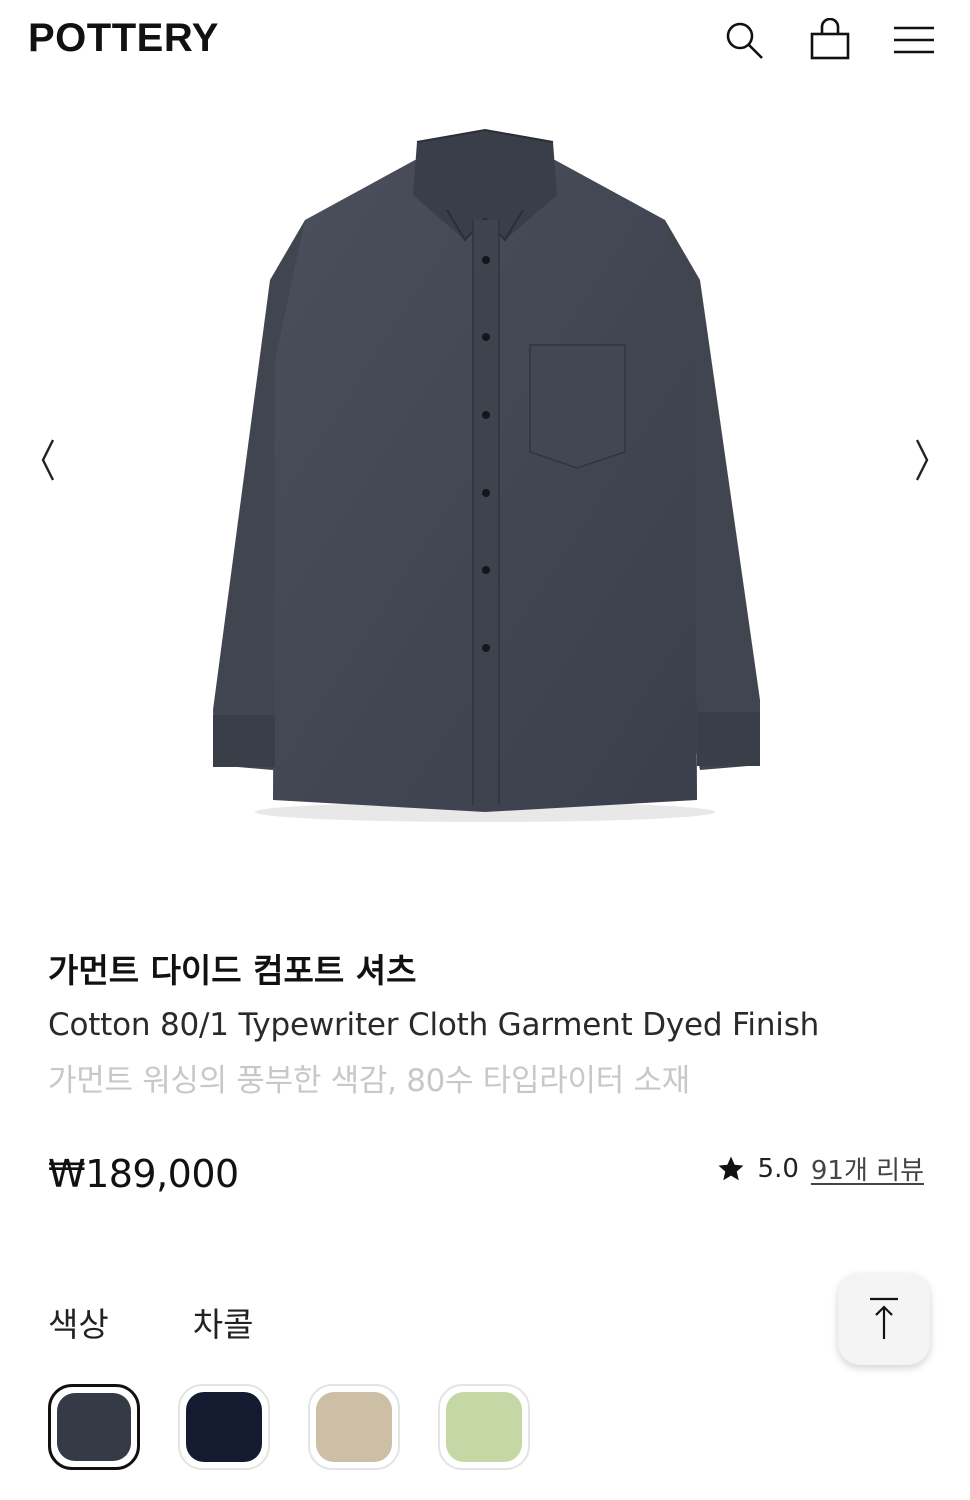  Describe the element at coordinates (914, 40) in the screenshot. I see `hamburger-menu-icon` at that location.